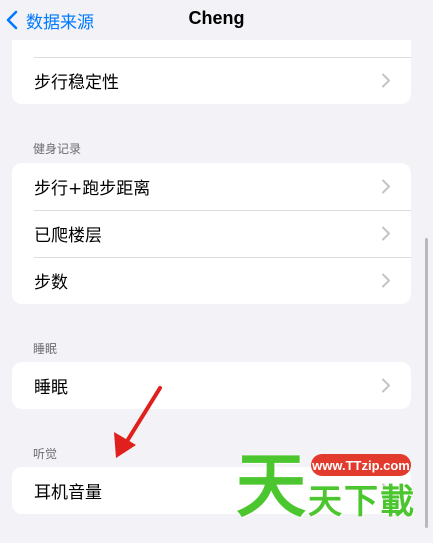 This screenshot has height=543, width=433. Describe the element at coordinates (51, 388) in the screenshot. I see `list-item-label: 睡眠` at that location.